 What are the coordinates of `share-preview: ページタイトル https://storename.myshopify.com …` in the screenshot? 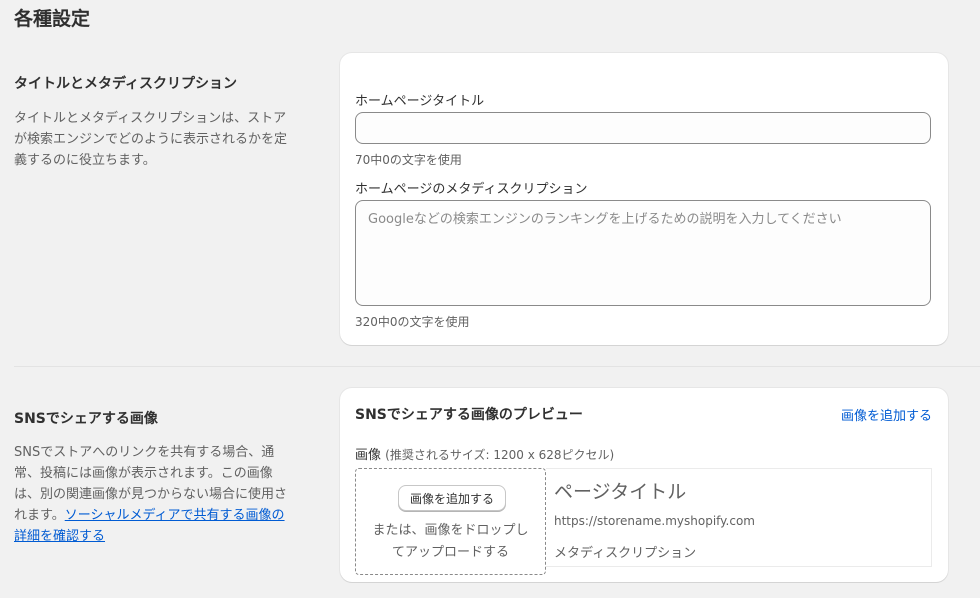 It's located at (739, 517).